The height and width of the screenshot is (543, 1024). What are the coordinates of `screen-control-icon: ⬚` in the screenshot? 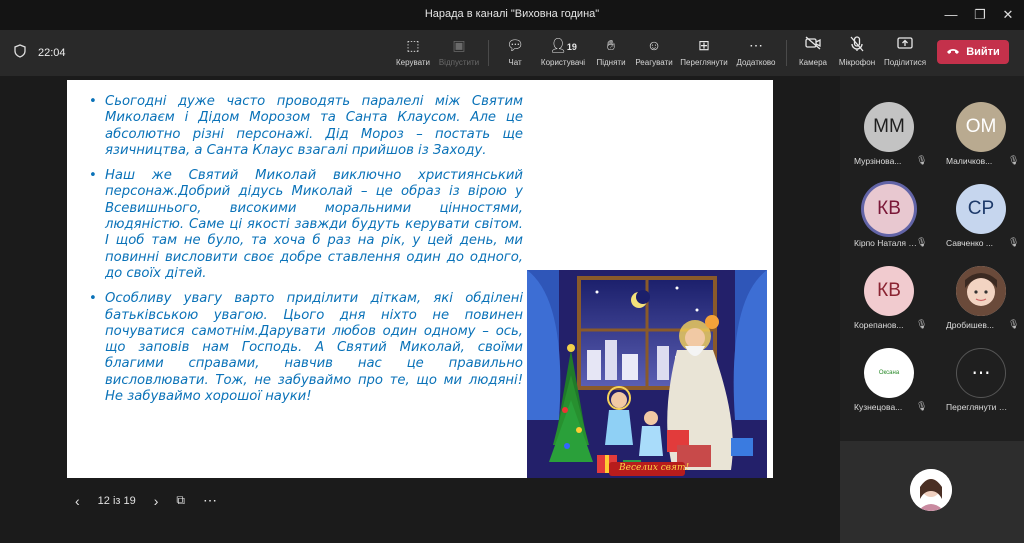 It's located at (413, 45).